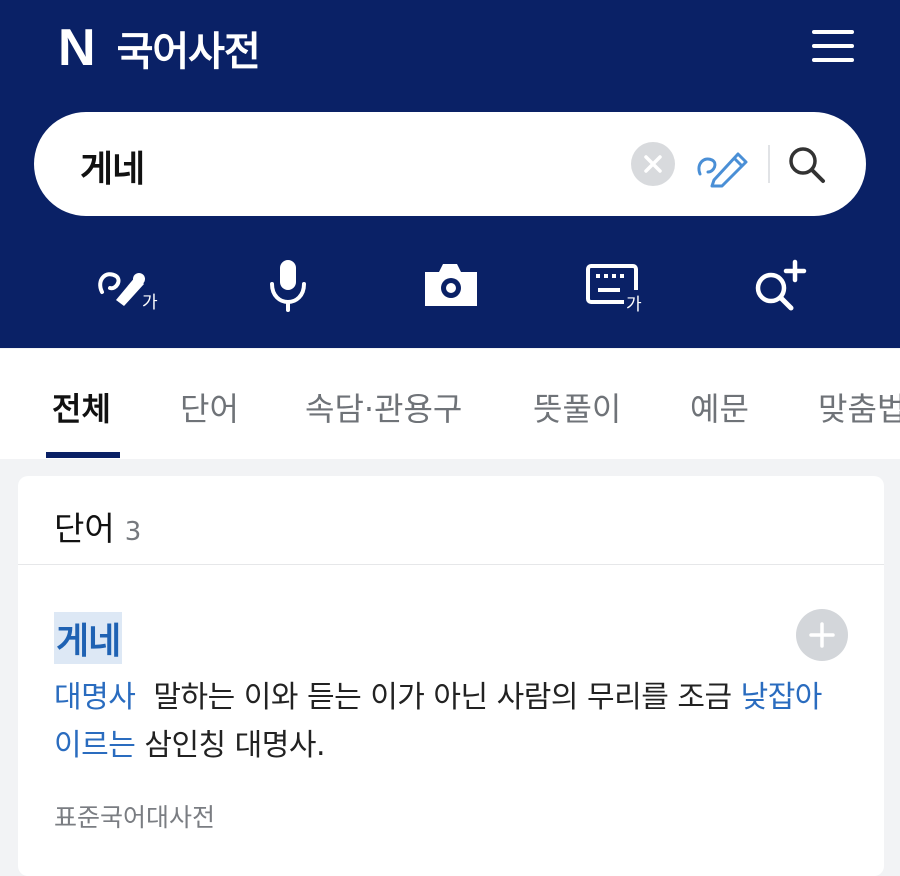 This screenshot has width=900, height=876. What do you see at coordinates (84, 526) in the screenshot?
I see `section-title: 단어` at bounding box center [84, 526].